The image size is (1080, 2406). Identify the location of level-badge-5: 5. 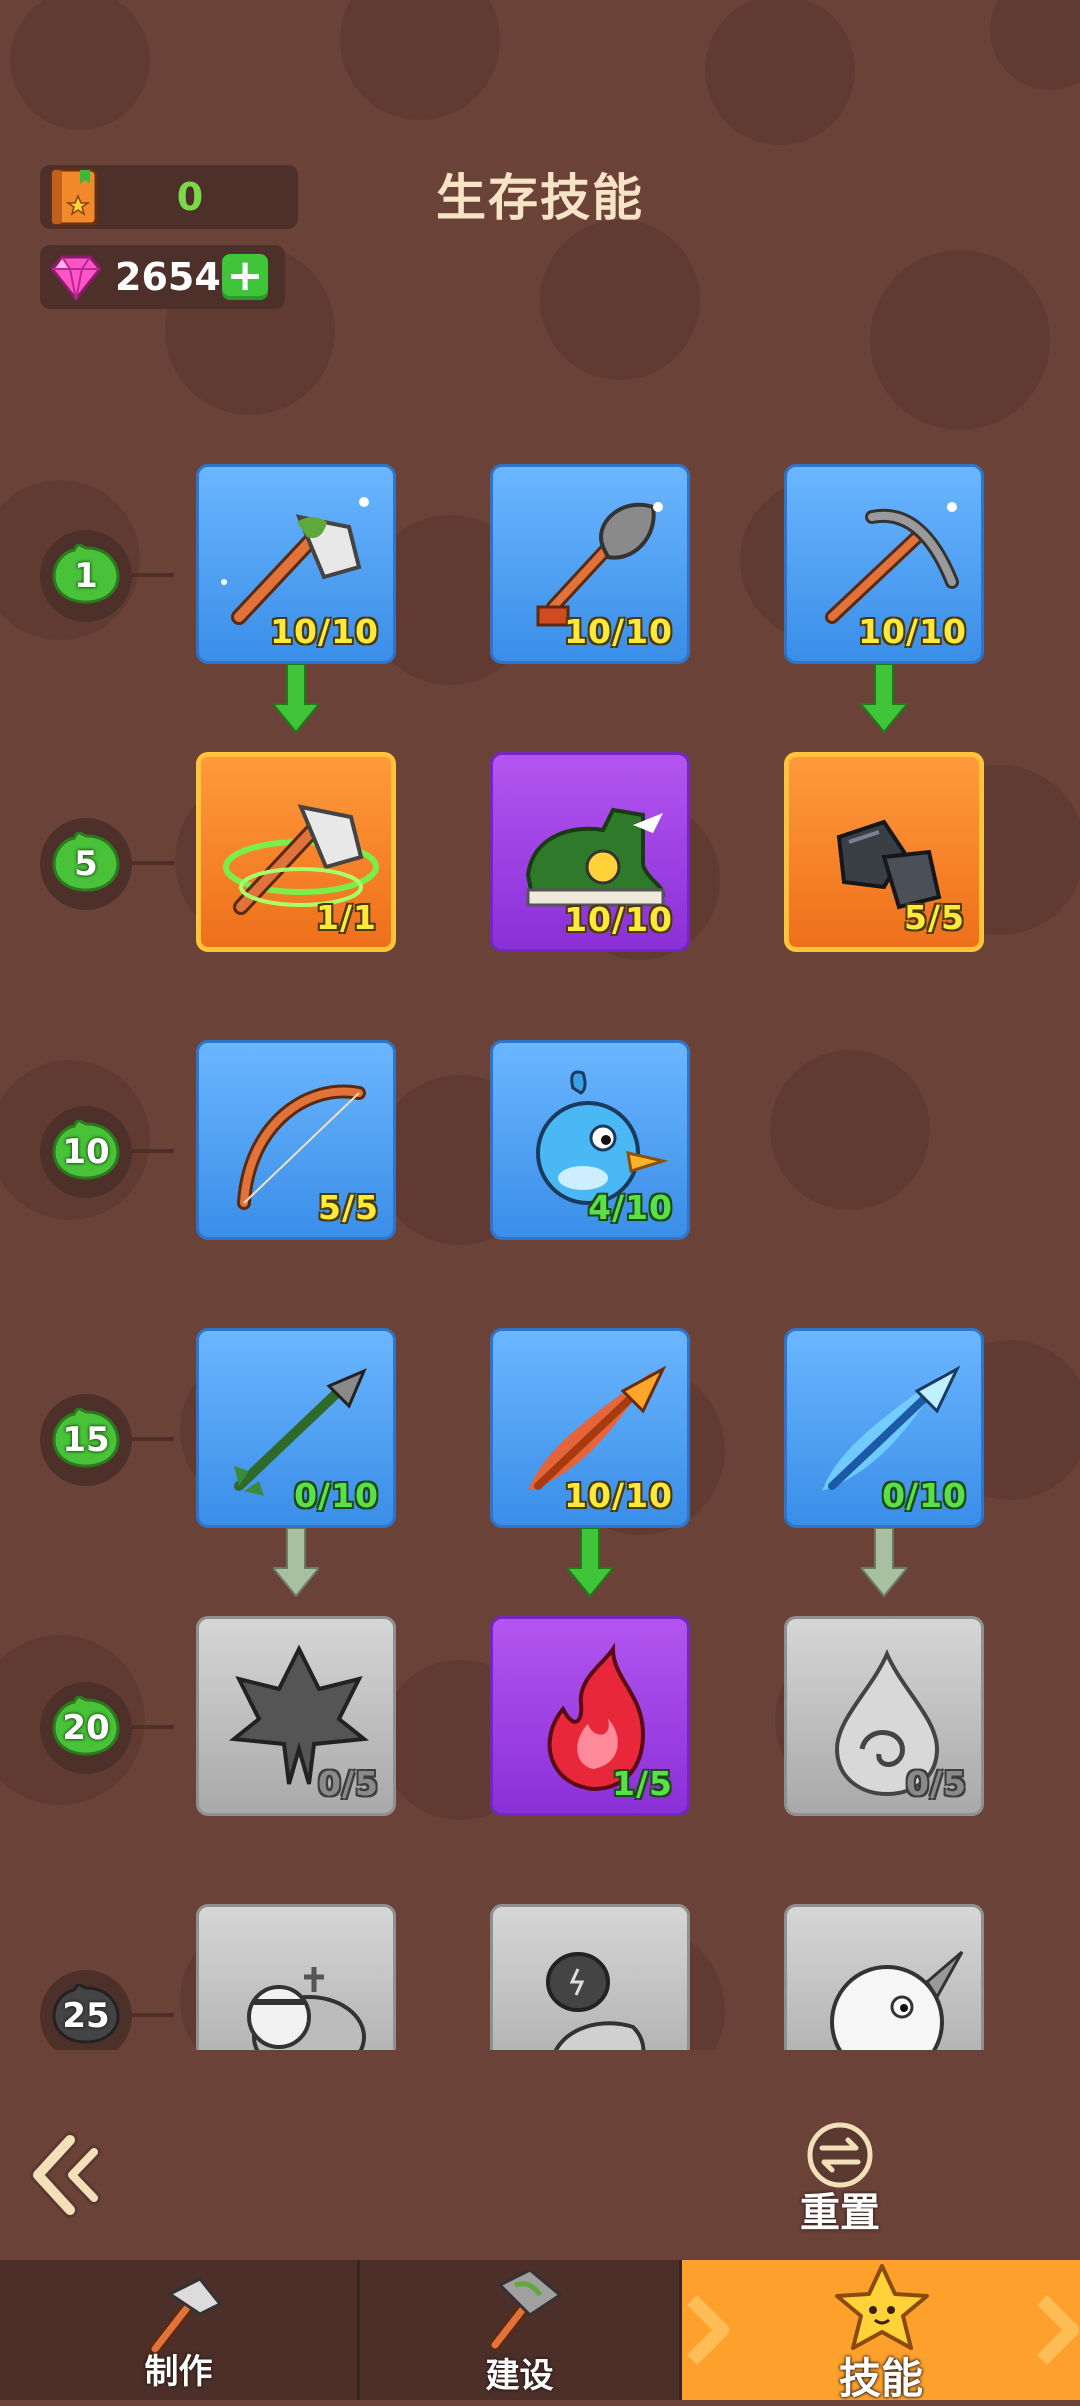
(86, 864).